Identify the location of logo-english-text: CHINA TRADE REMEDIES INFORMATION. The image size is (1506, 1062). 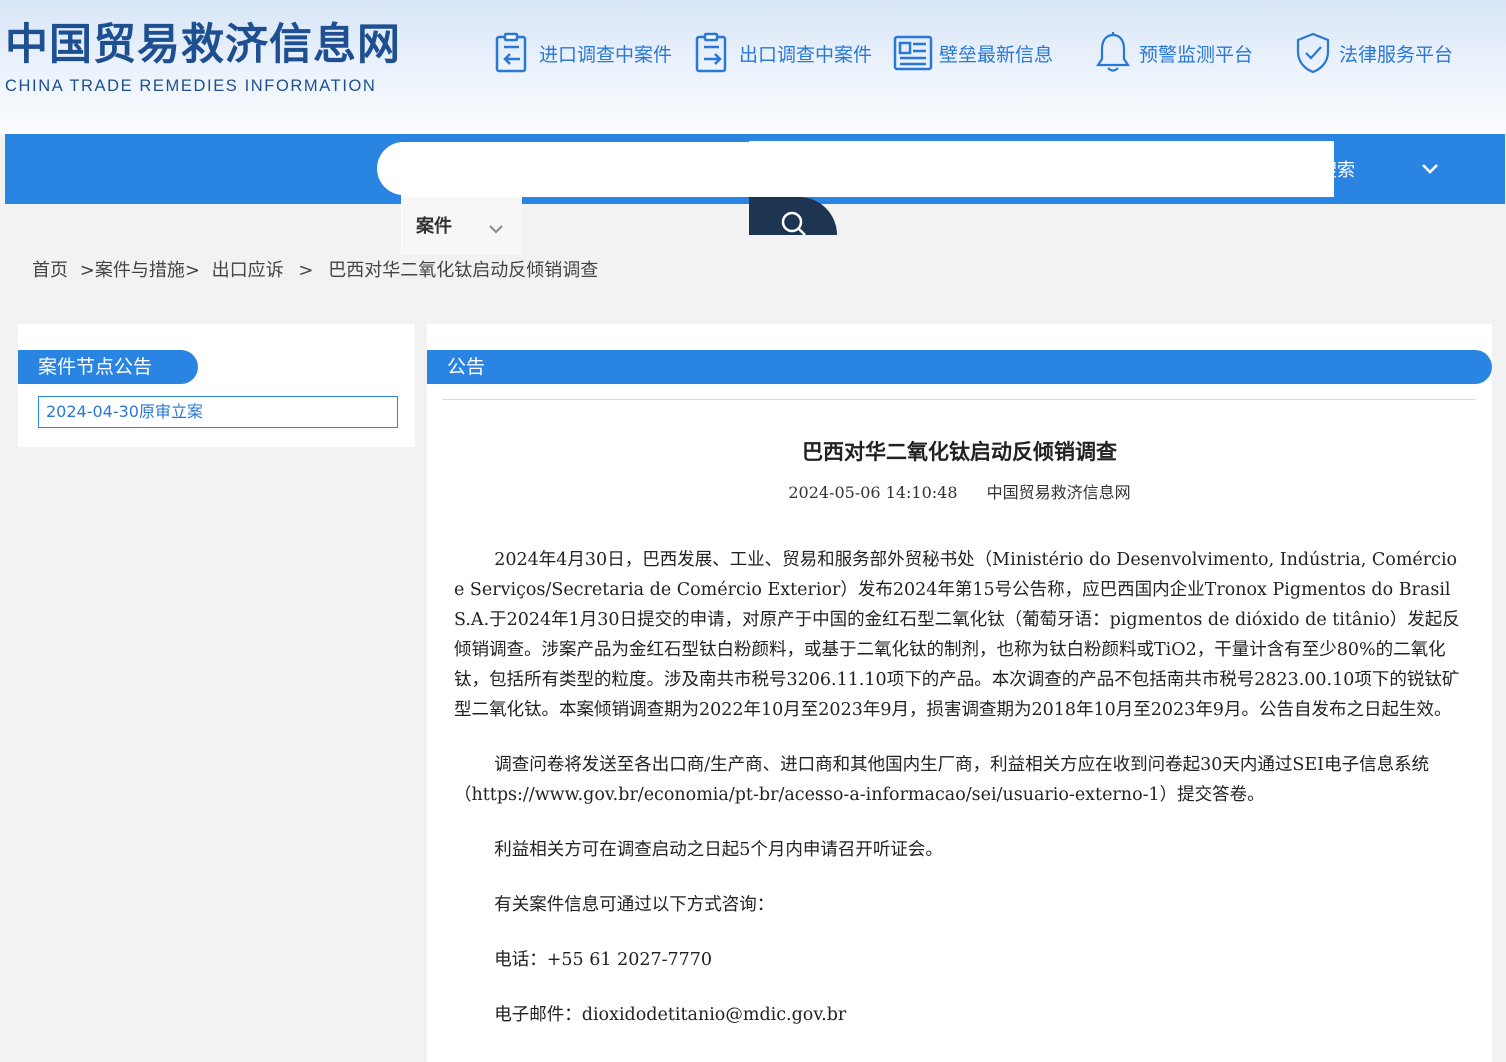
(191, 86).